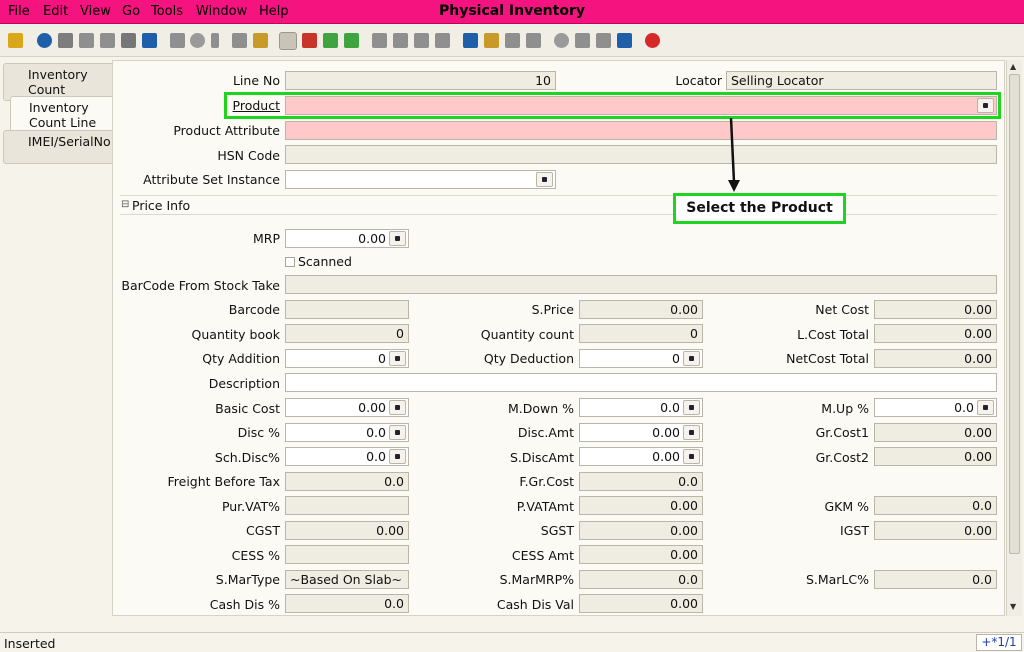 The image size is (1024, 652). What do you see at coordinates (854, 530) in the screenshot?
I see `igst-label: IGST` at bounding box center [854, 530].